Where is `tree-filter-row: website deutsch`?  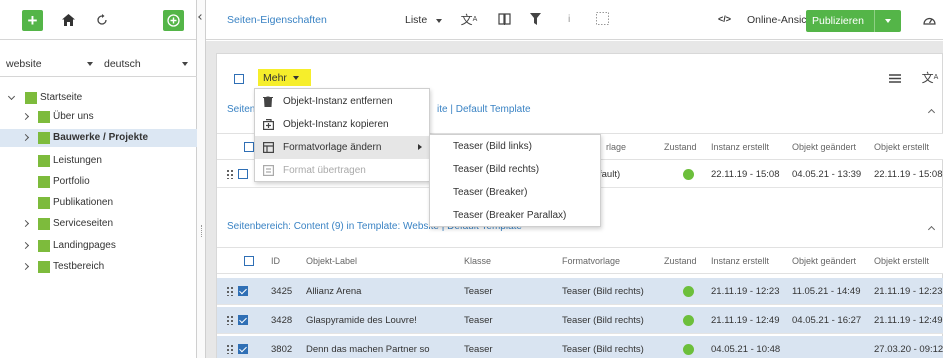
tree-filter-row: website deutsch is located at coordinates (98, 66).